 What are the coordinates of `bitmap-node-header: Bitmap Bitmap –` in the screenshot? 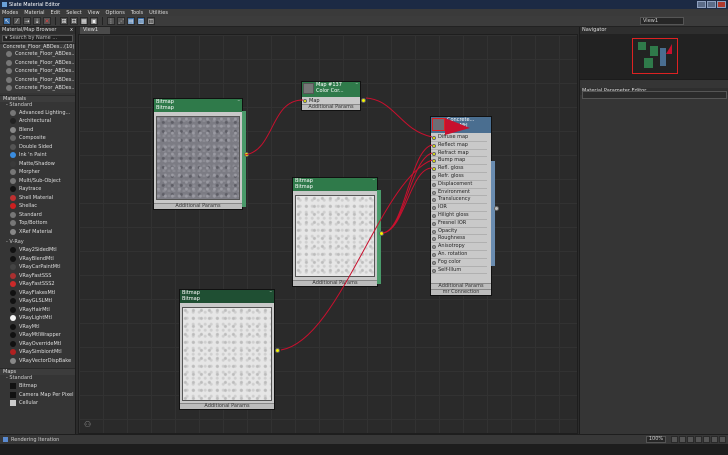 It's located at (198, 105).